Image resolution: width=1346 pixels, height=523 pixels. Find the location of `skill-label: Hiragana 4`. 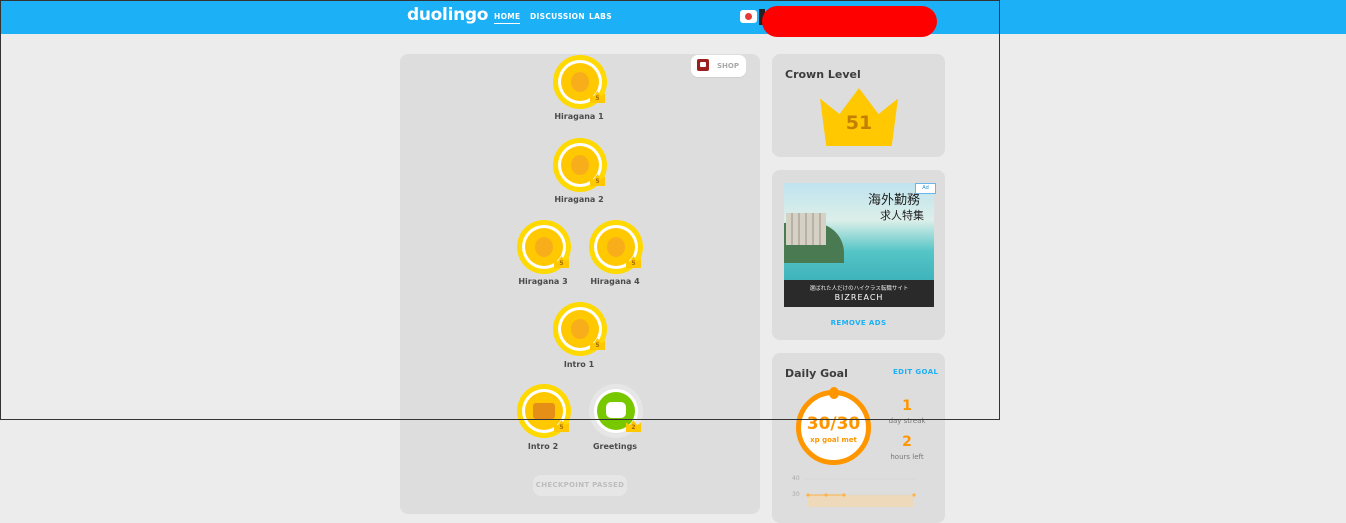

skill-label: Hiragana 4 is located at coordinates (615, 281).